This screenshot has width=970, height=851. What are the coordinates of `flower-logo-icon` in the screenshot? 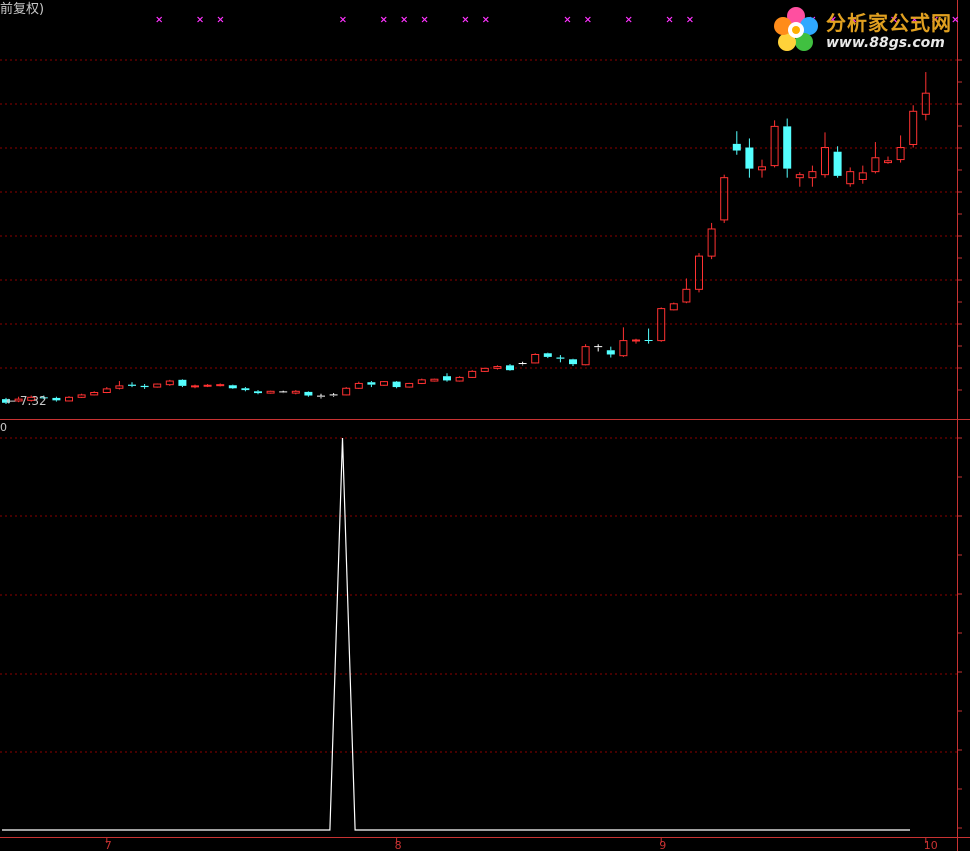 It's located at (796, 29).